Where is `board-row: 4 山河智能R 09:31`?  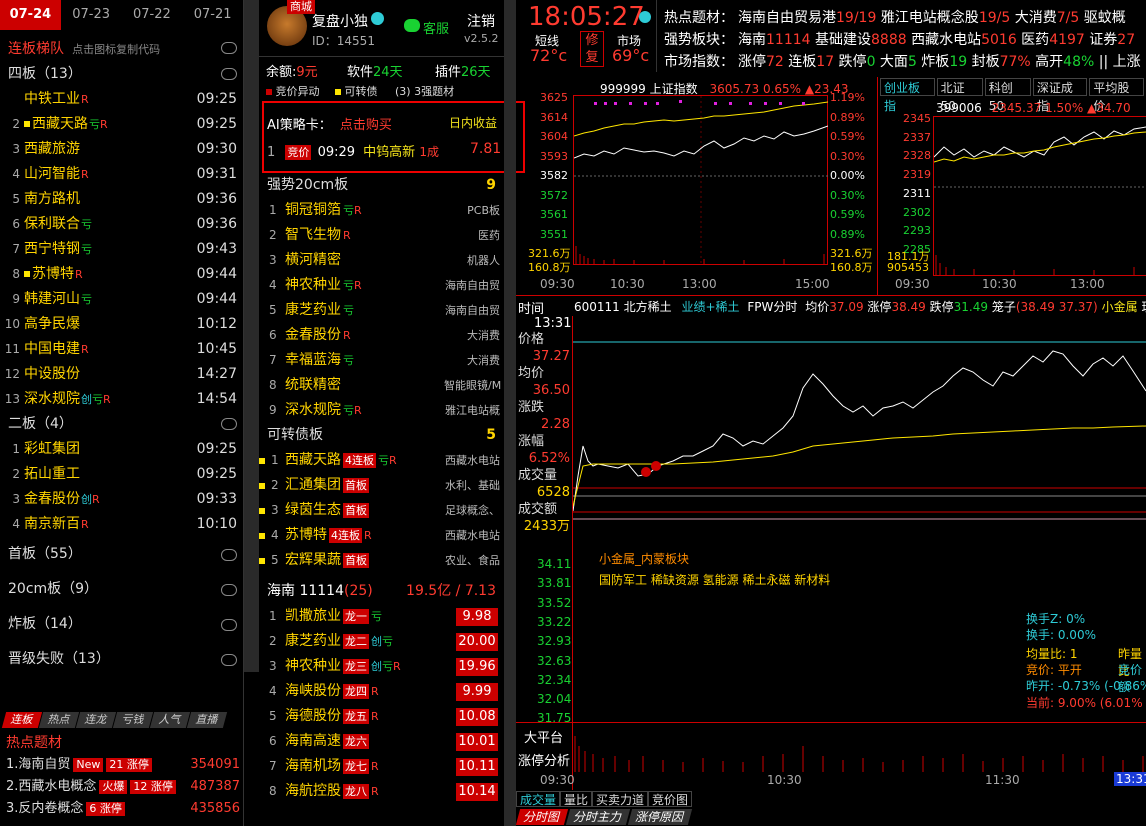
board-row: 4 山河智能R 09:31 is located at coordinates (121, 174).